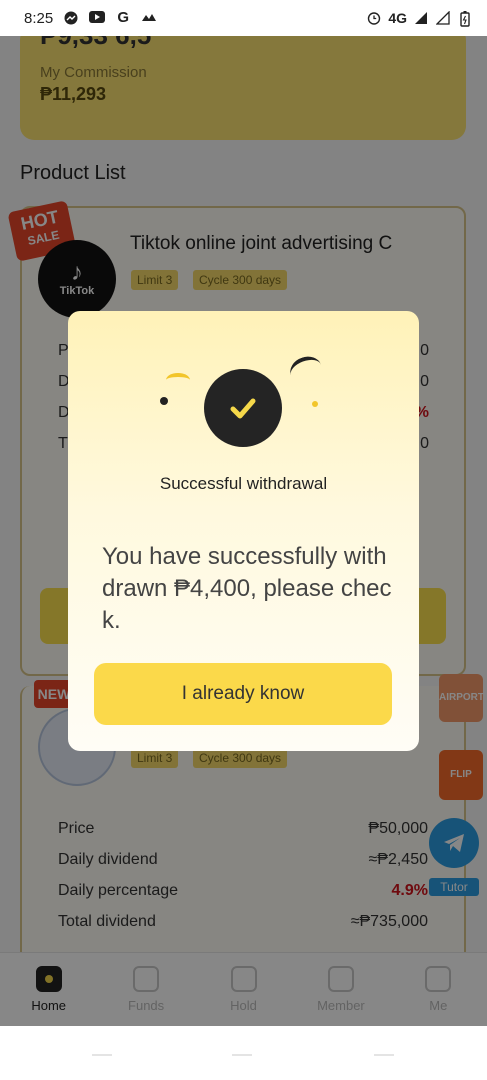 Image resolution: width=487 pixels, height=1080 pixels. What do you see at coordinates (149, 18) in the screenshot?
I see `wave-icon` at bounding box center [149, 18].